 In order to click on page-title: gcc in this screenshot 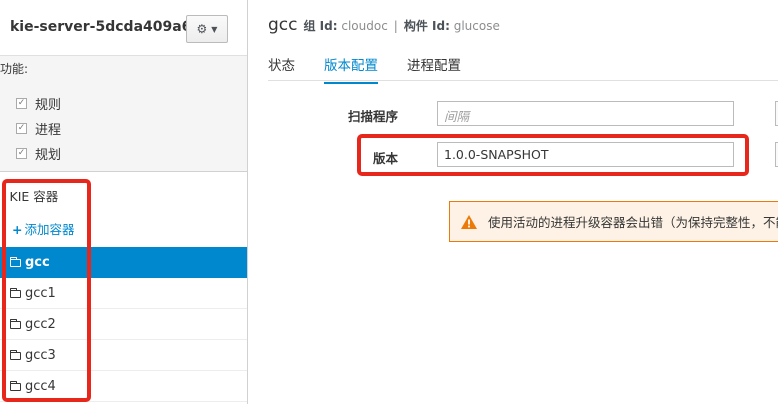, I will do `click(283, 25)`.